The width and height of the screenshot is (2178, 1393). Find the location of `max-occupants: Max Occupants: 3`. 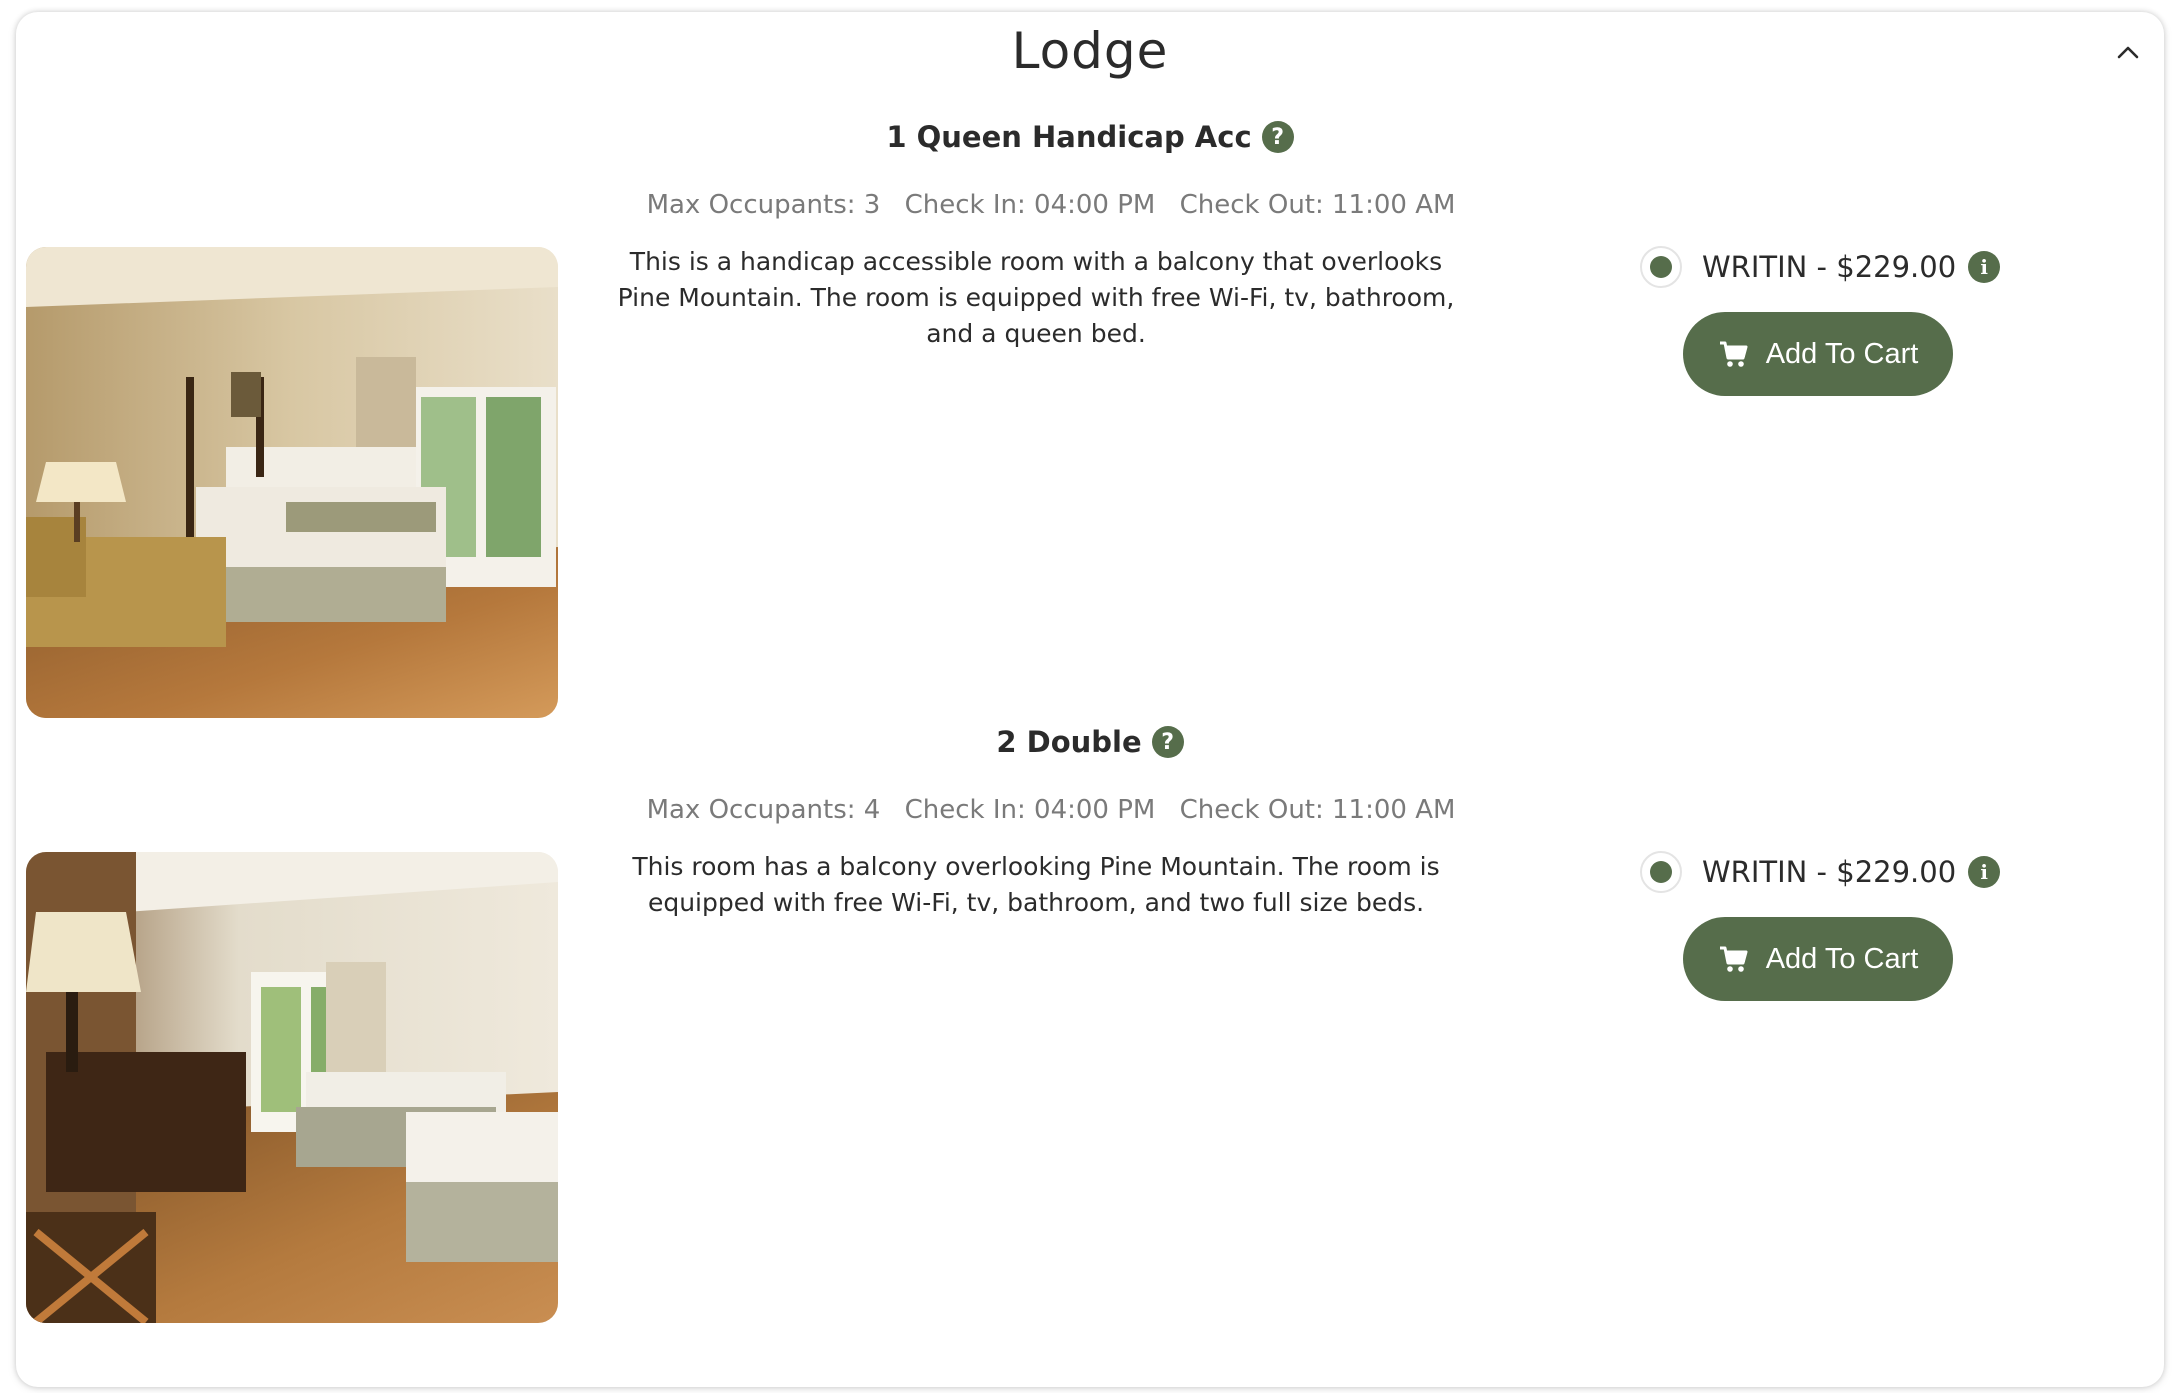

max-occupants: Max Occupants: 3 is located at coordinates (763, 205).